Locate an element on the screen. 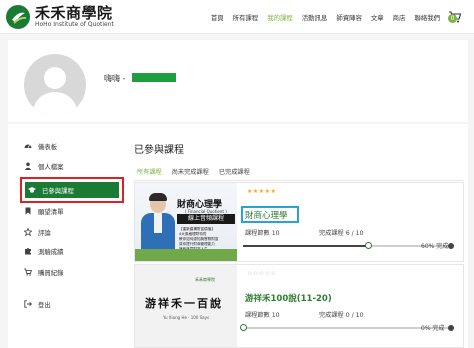 This screenshot has width=474, height=348. avatar is located at coordinates (55, 85).